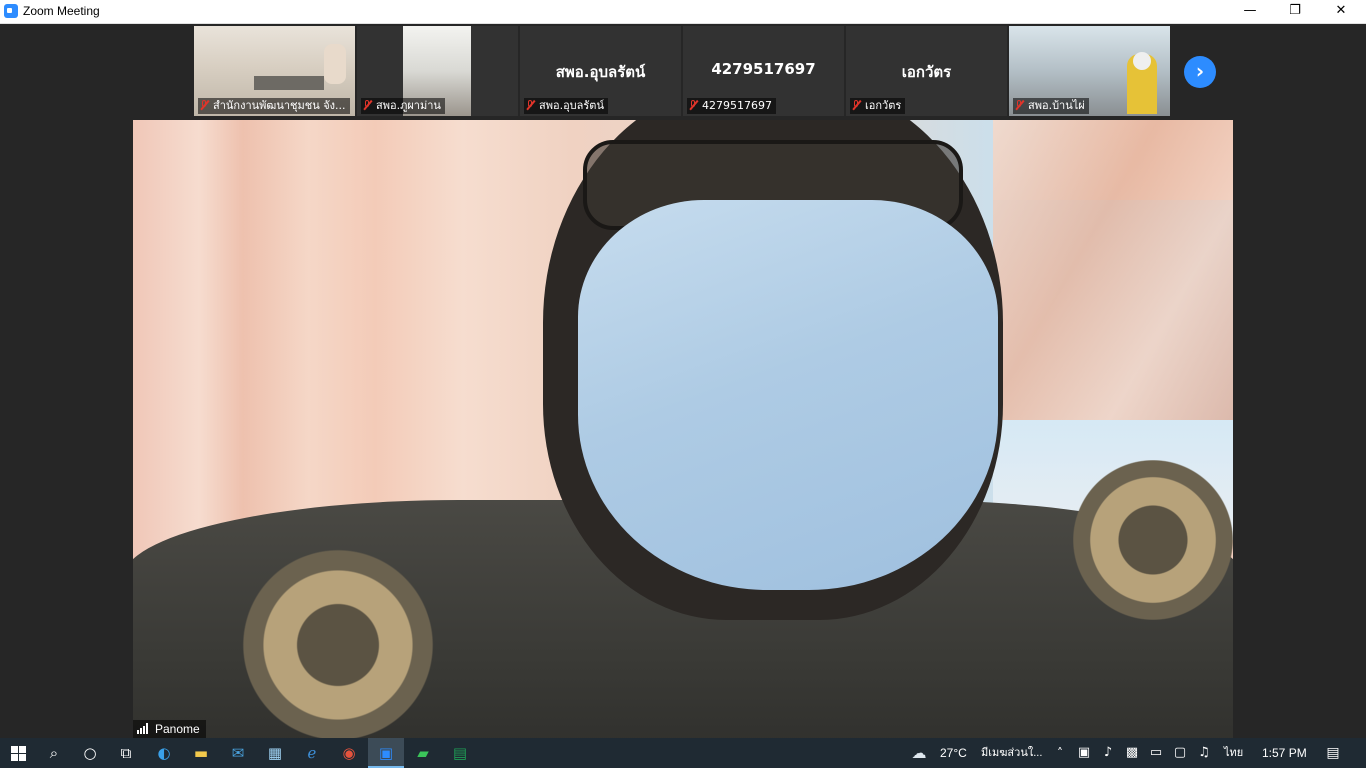 The image size is (1366, 768). I want to click on participant-name-label: 4279517697, so click(731, 106).